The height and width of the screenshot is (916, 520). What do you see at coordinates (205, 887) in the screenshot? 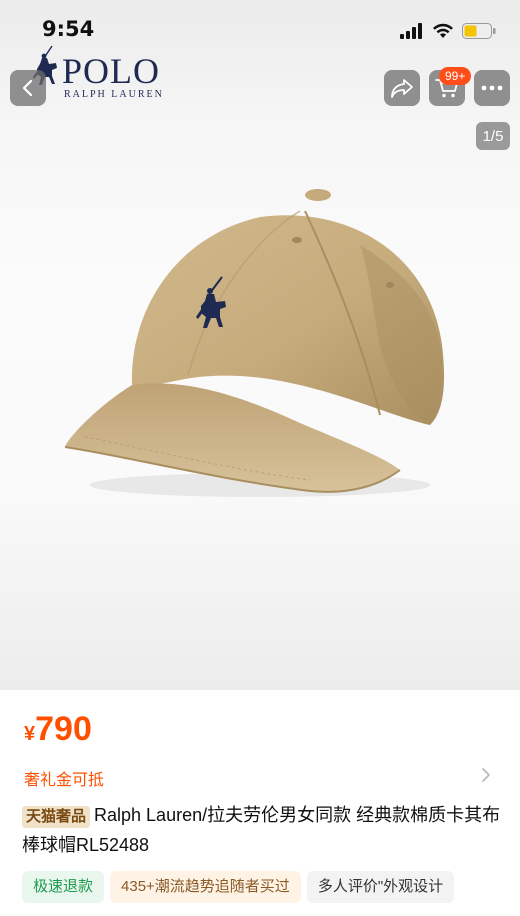
I see `tag-buyers: 435+潮流趋势追随者买过` at bounding box center [205, 887].